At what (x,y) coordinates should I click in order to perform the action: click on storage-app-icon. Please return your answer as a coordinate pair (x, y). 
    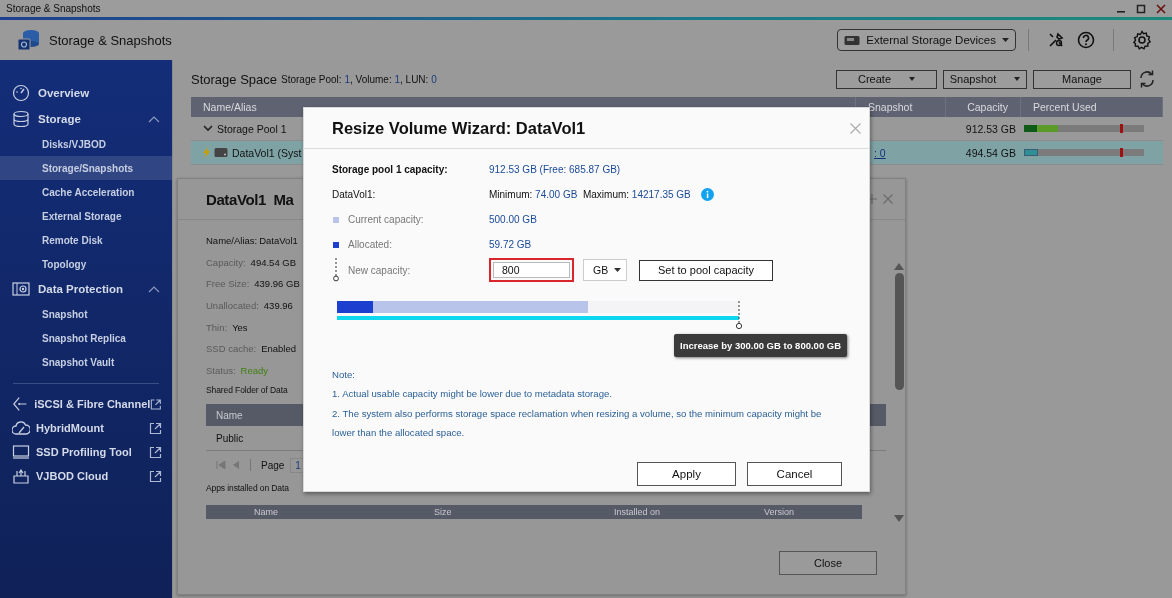
    Looking at the image, I should click on (29, 40).